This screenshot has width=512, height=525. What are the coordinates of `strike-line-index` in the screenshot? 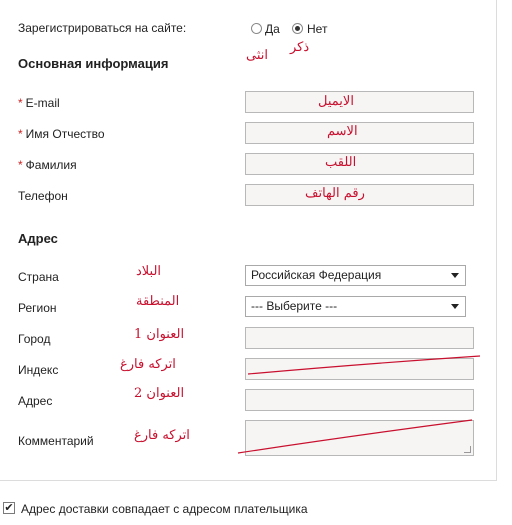 It's located at (364, 365).